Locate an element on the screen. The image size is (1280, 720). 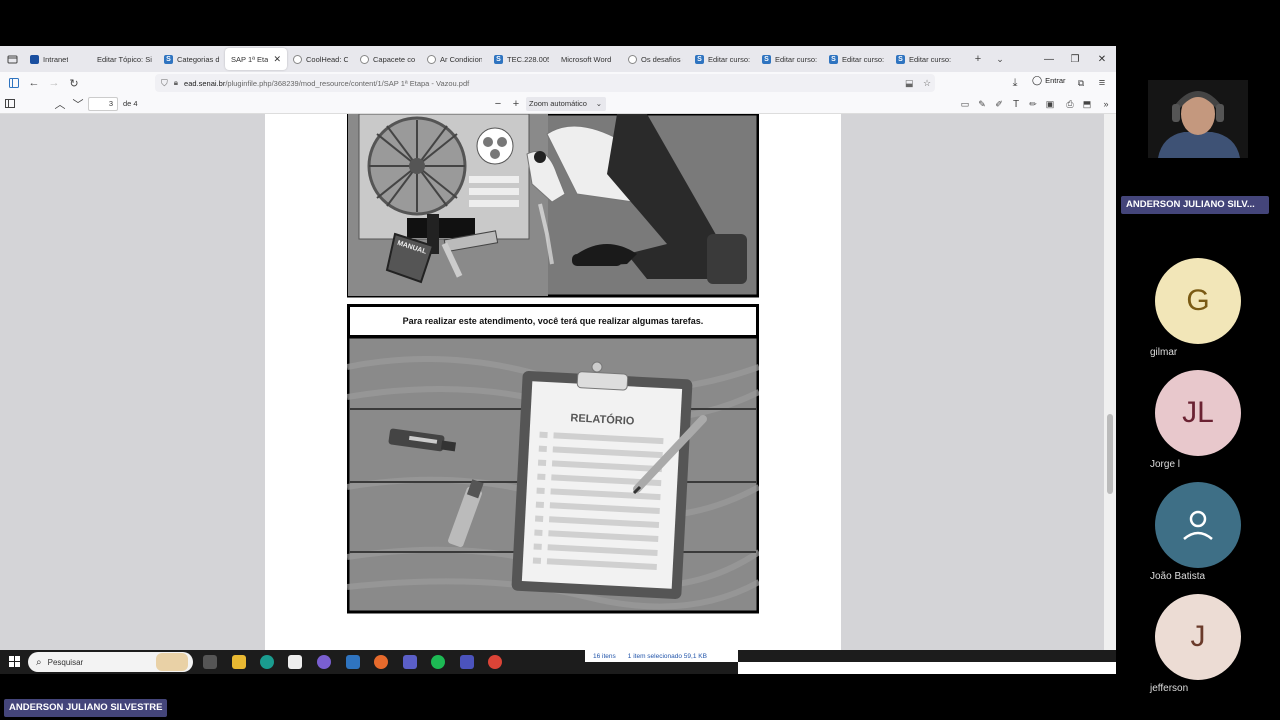
zoom-in-icon: + is located at coordinates (516, 104).